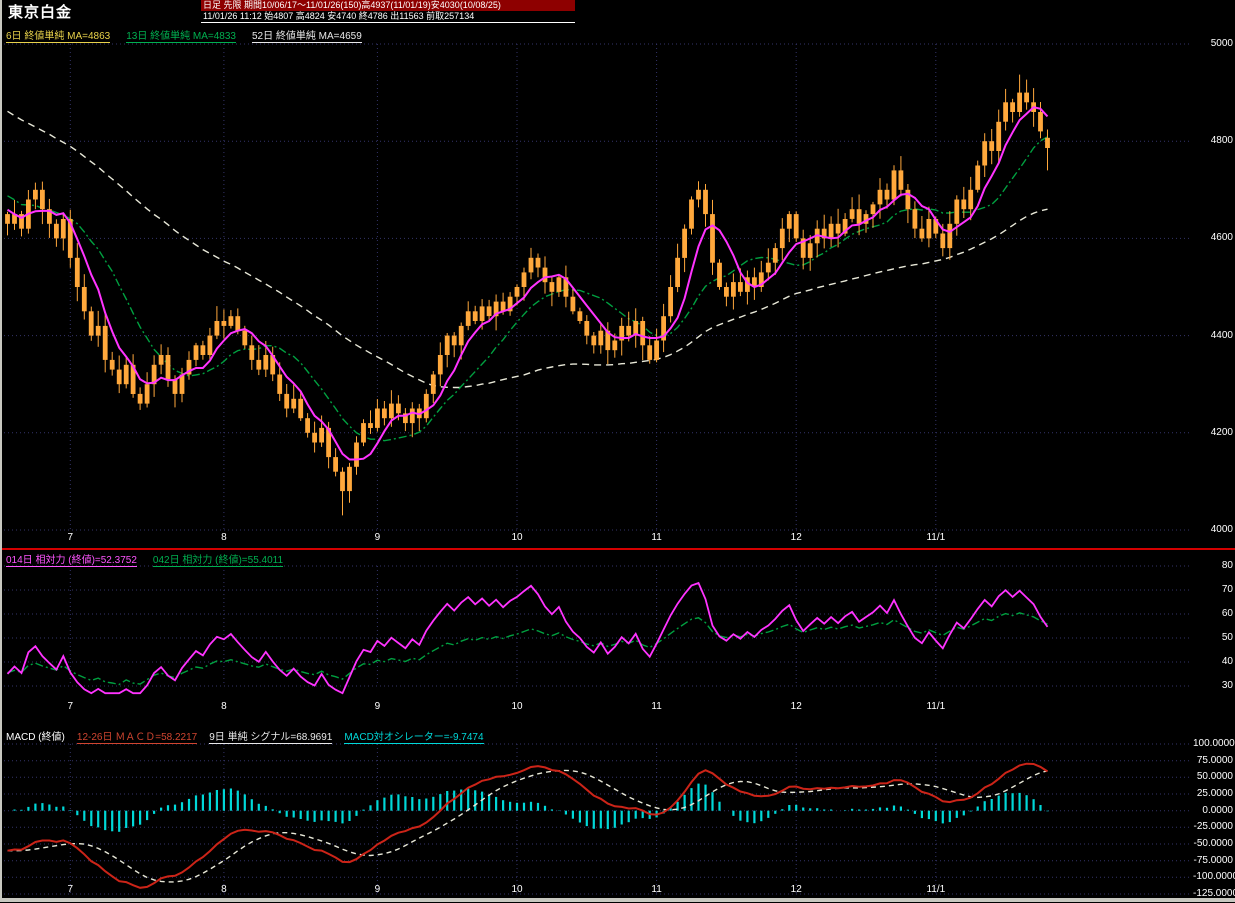 This screenshot has width=1235, height=903. I want to click on macd-axis-label: -75.0000, so click(1213, 860).